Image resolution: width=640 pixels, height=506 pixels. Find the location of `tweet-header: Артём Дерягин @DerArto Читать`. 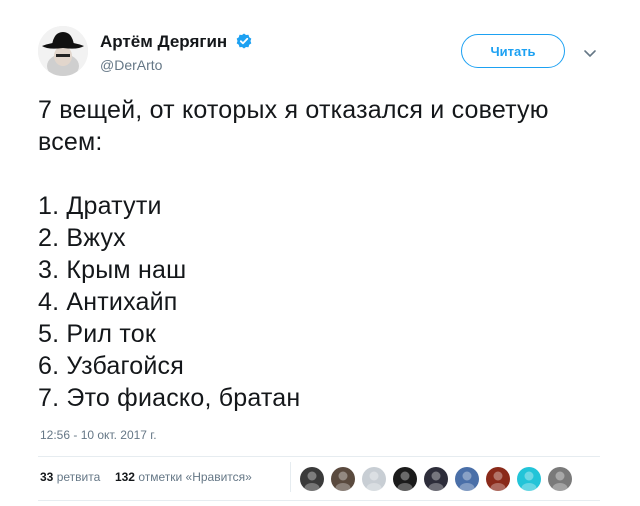

tweet-header: Артём Дерягин @DerArto Читать is located at coordinates (323, 54).